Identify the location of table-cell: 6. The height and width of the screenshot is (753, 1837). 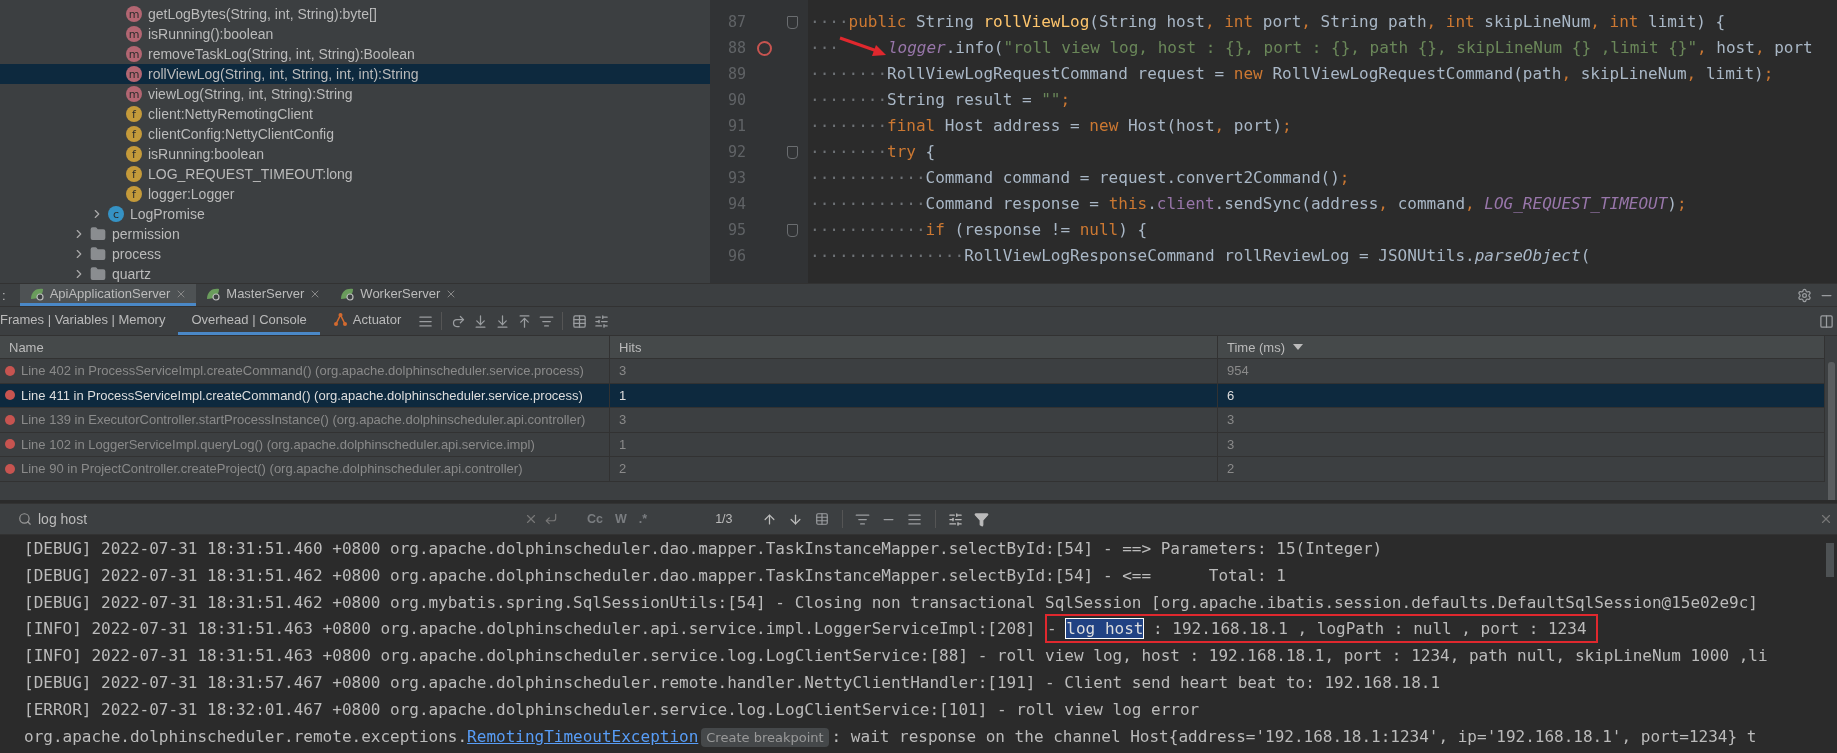
(1521, 395).